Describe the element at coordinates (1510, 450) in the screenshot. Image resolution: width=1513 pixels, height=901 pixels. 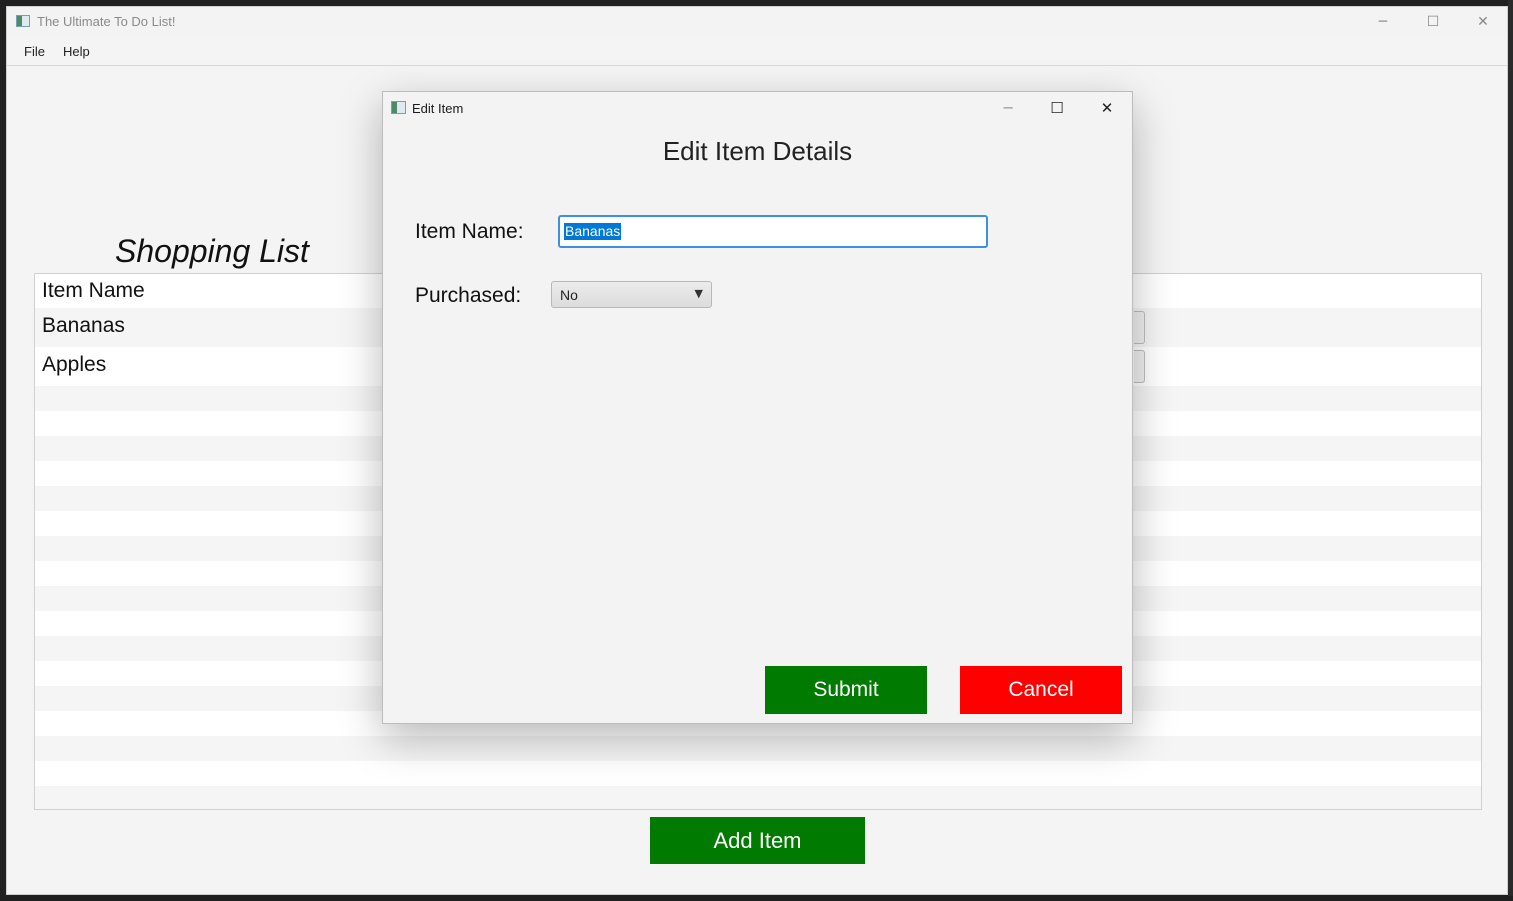
I see `desktop-right-edge` at that location.